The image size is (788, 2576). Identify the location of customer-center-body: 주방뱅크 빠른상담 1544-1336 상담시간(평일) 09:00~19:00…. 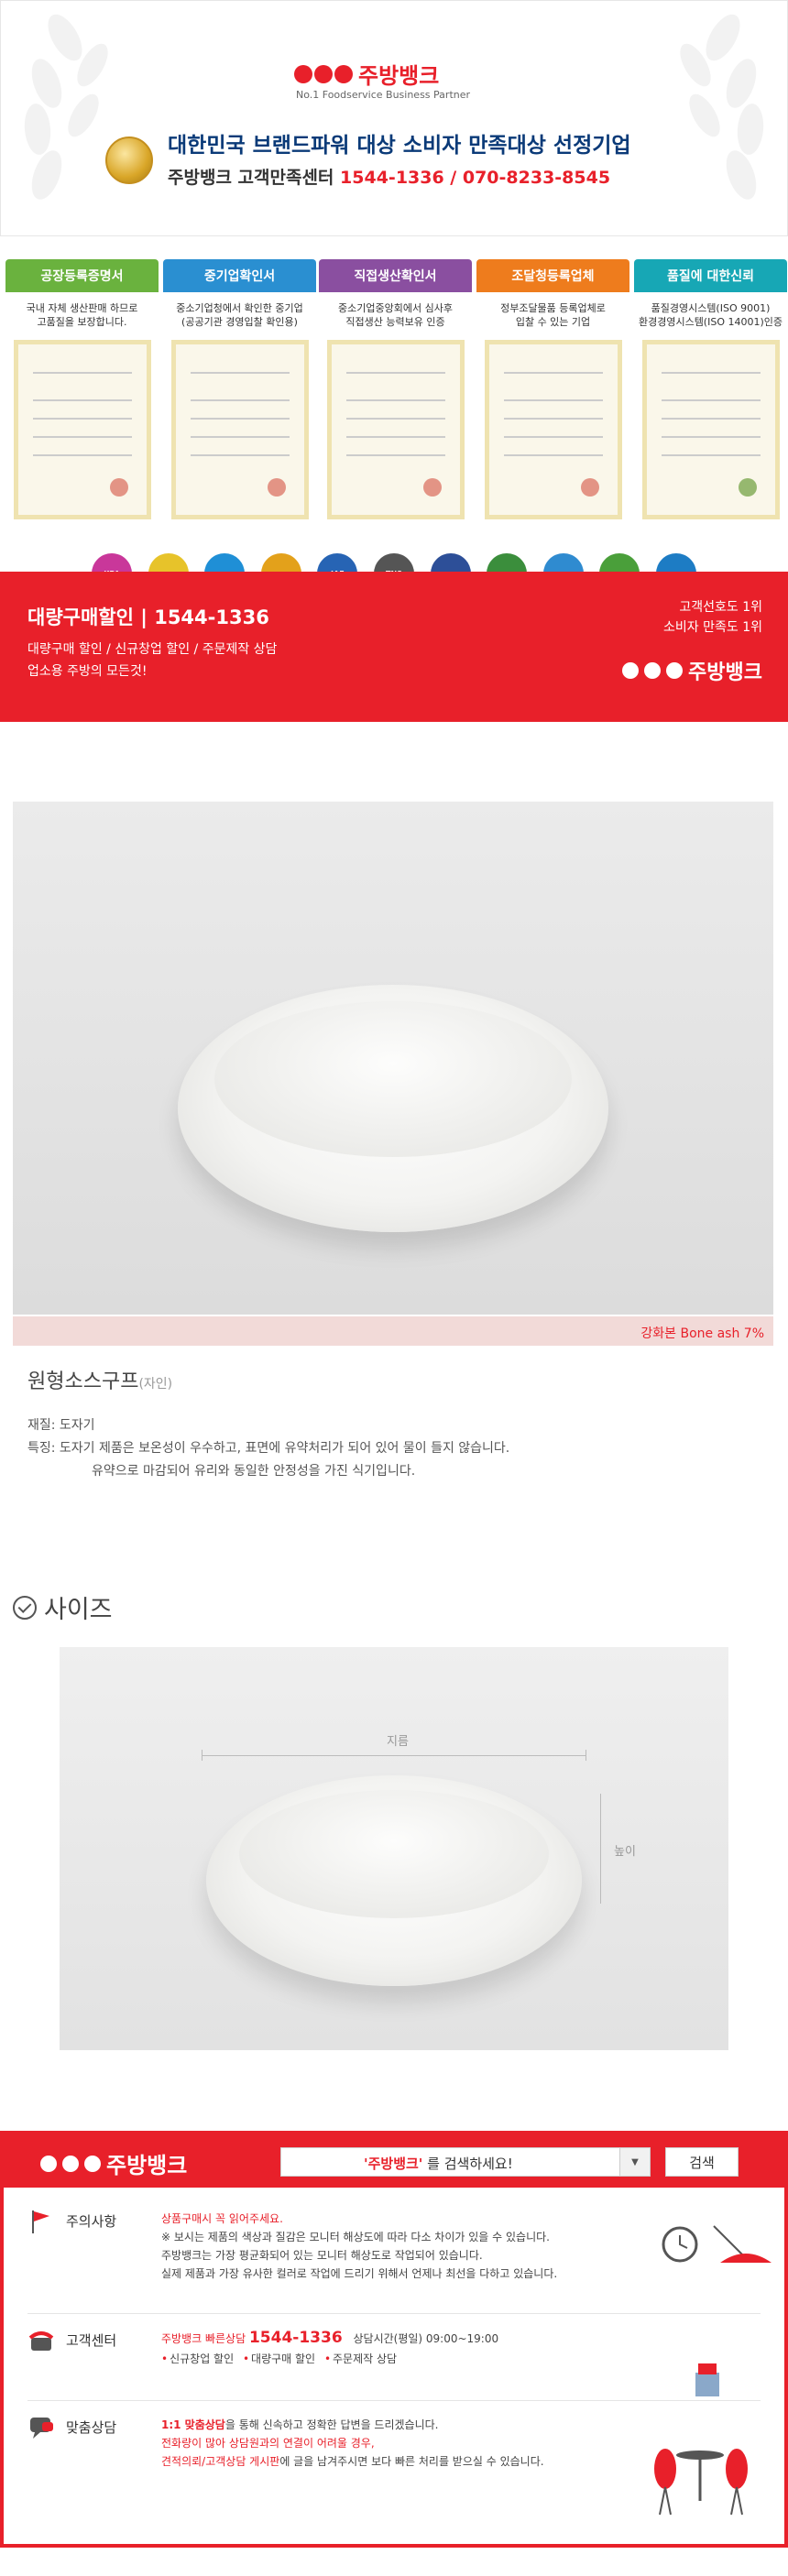
(408, 2349).